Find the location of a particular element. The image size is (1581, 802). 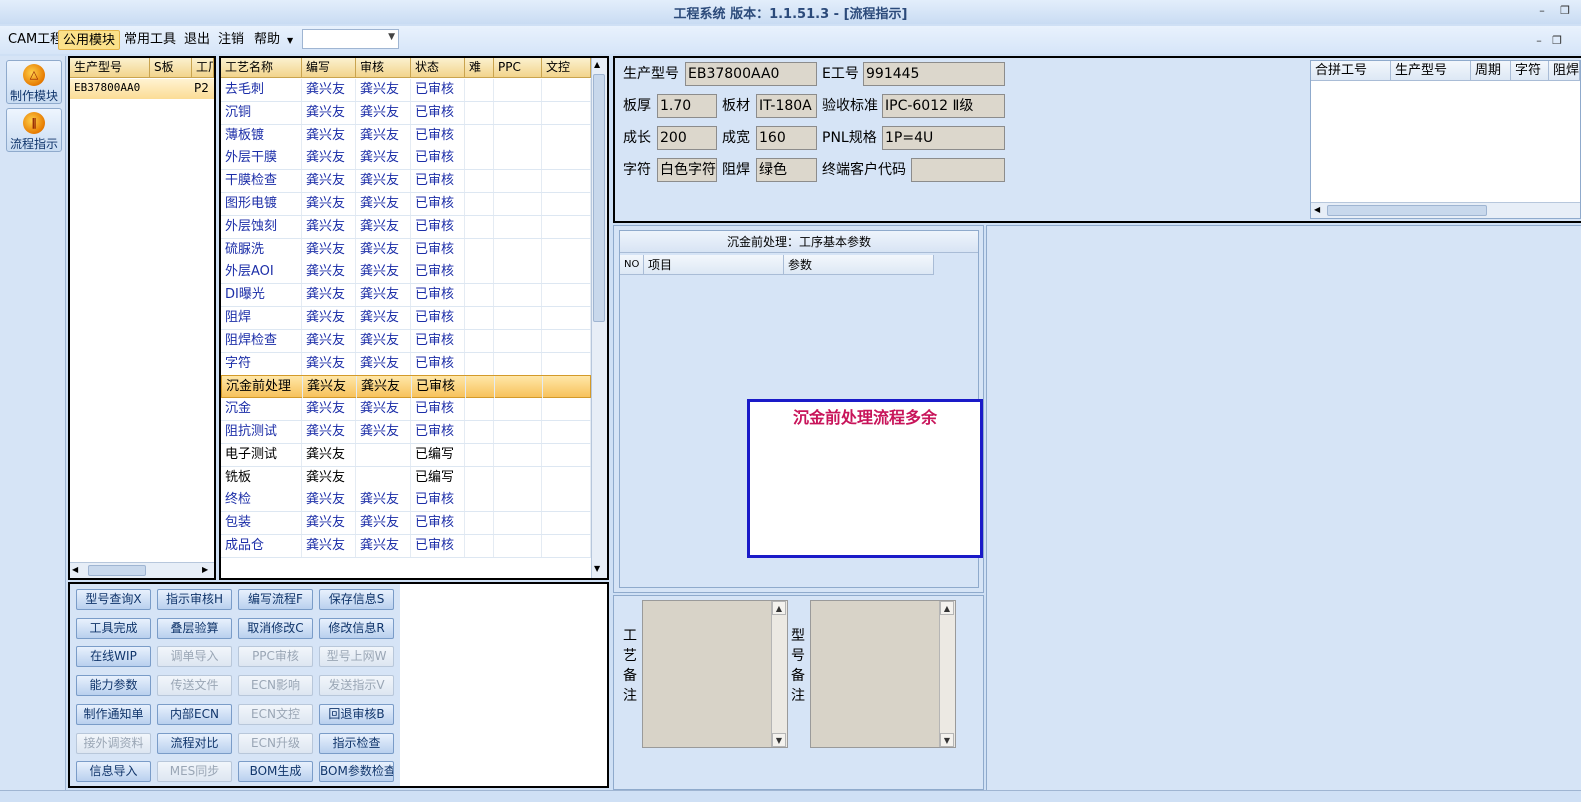

action-button-23: 指示检查 is located at coordinates (356, 743).